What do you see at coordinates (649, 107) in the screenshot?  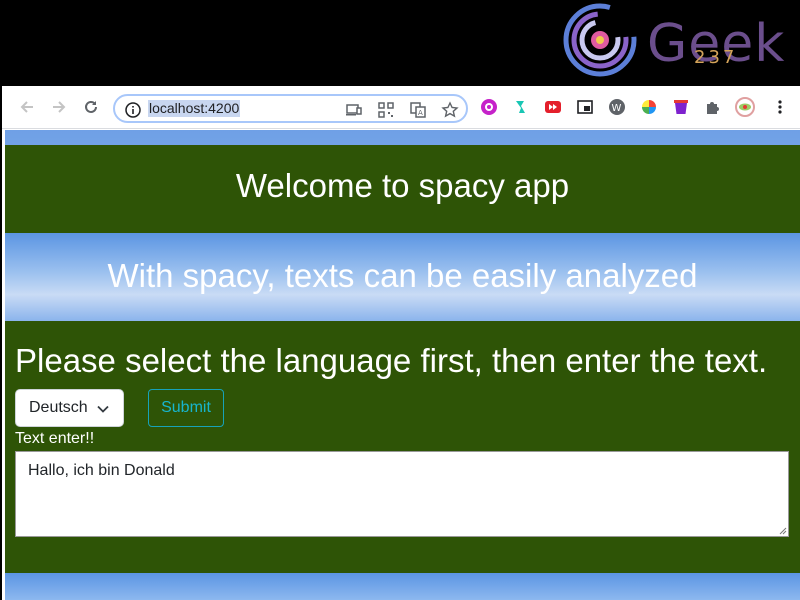 I see `color-picker-icon` at bounding box center [649, 107].